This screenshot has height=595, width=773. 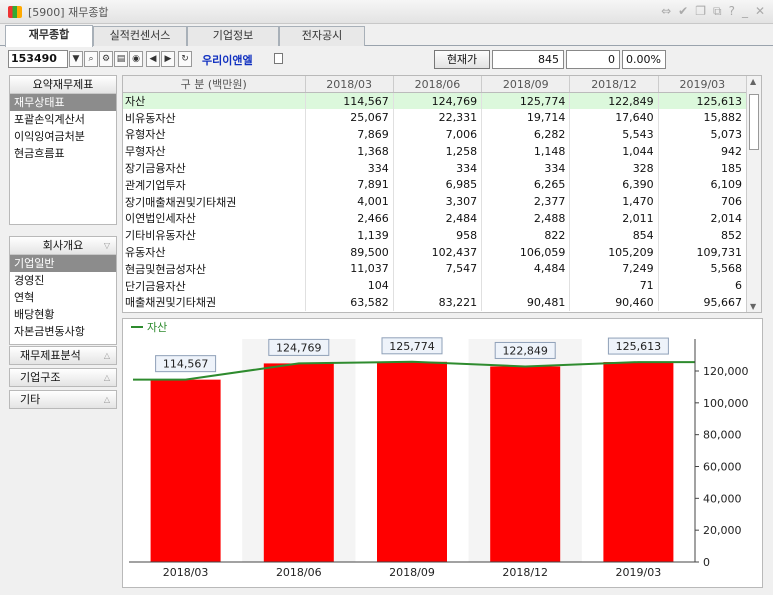 What do you see at coordinates (435, 134) in the screenshot?
I see `table-row: 유형자산 7,869 7,006 6,282 5,543 5,073` at bounding box center [435, 134].